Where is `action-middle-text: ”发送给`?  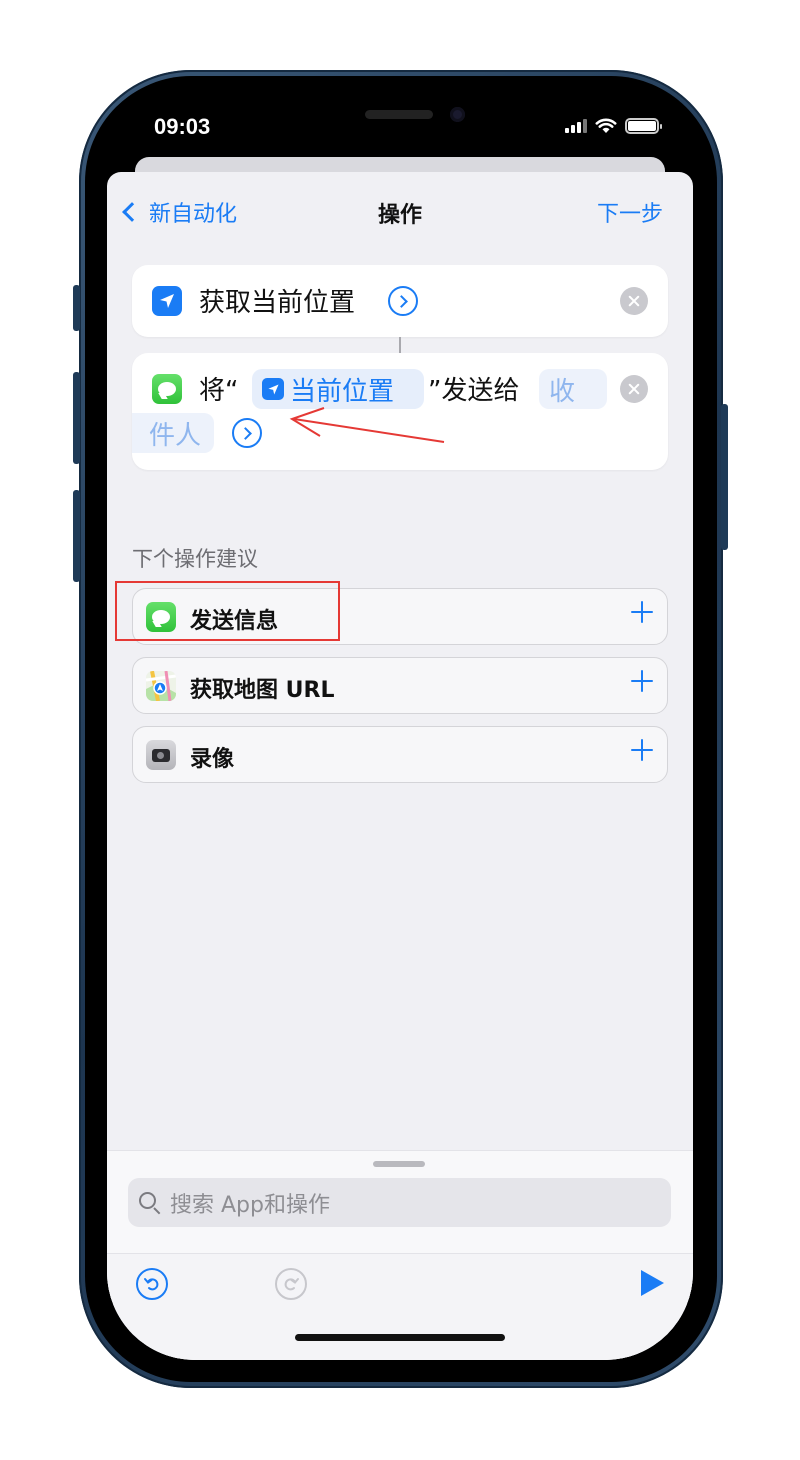 action-middle-text: ”发送给 is located at coordinates (474, 391).